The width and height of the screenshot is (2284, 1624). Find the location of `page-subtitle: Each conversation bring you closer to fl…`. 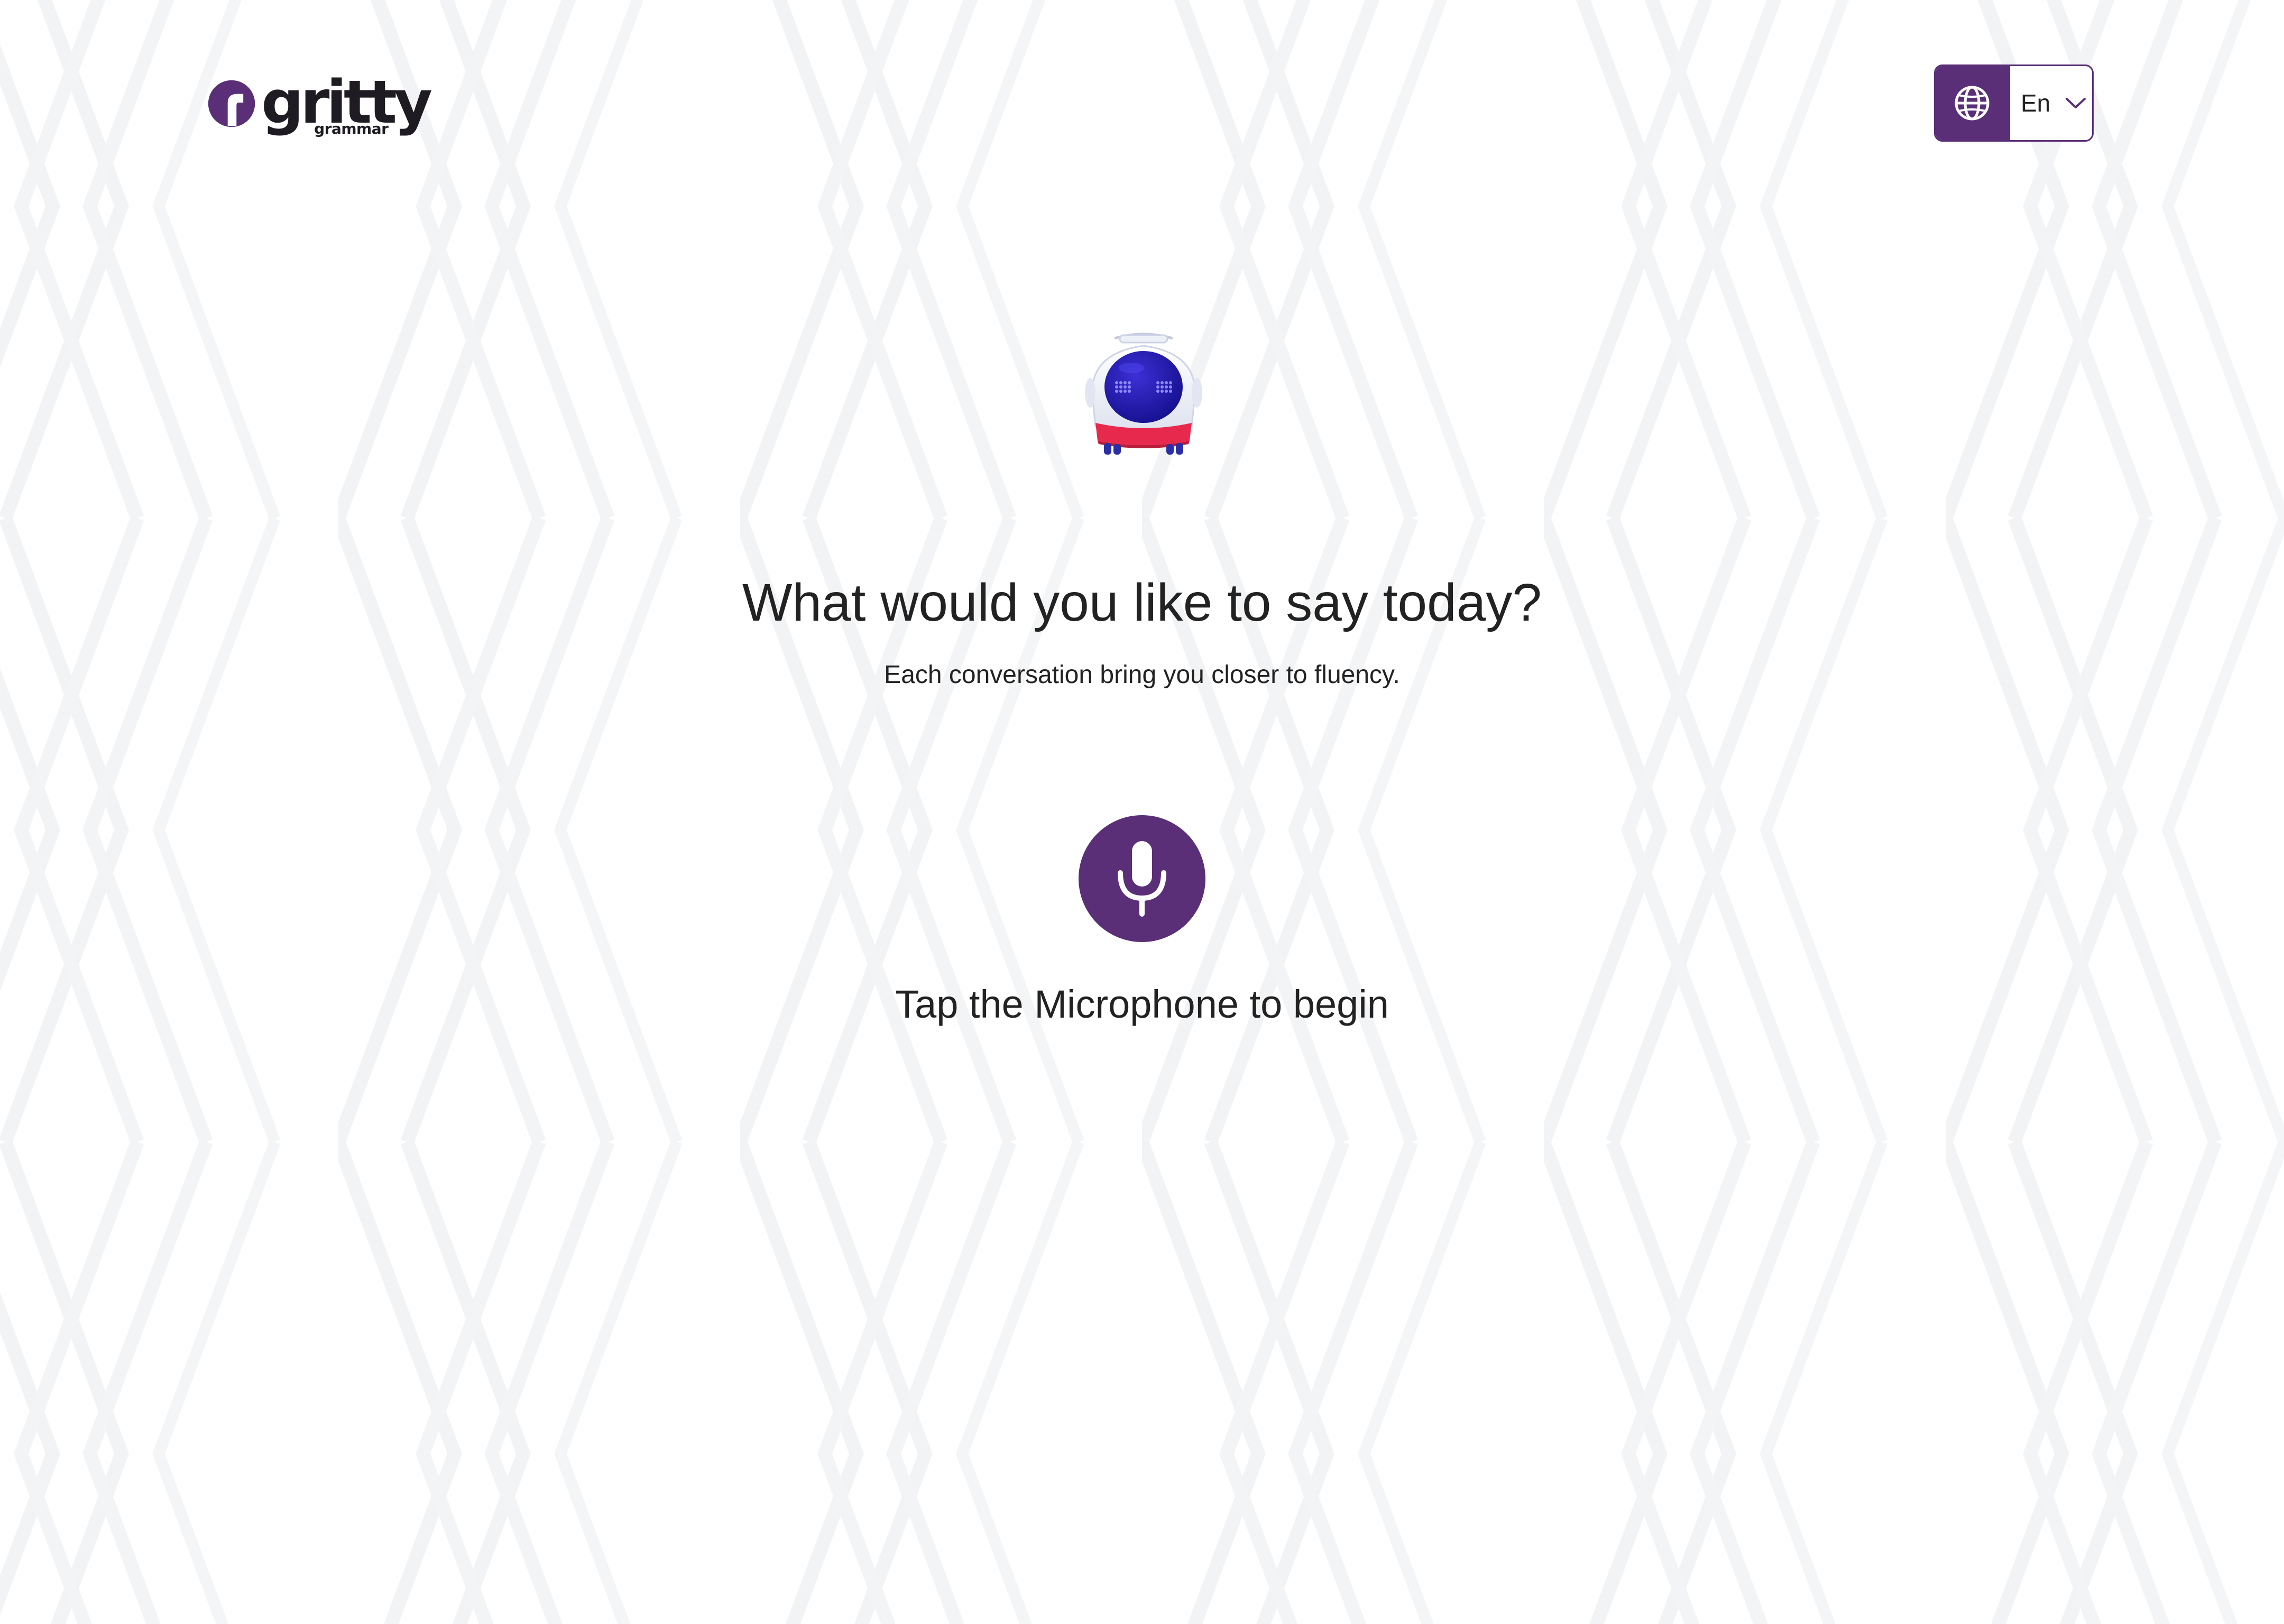

page-subtitle: Each conversation bring you closer to fl… is located at coordinates (1142, 675).